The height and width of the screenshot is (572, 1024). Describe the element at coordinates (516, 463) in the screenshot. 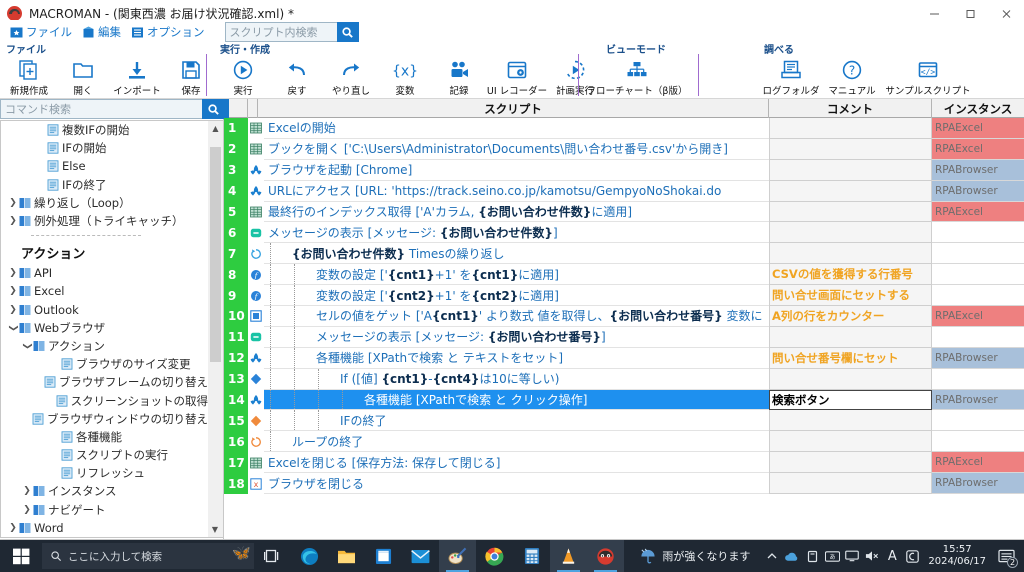

I see `script-cell: Excelを閉じる [保存方法: 保存して閉じる]` at that location.